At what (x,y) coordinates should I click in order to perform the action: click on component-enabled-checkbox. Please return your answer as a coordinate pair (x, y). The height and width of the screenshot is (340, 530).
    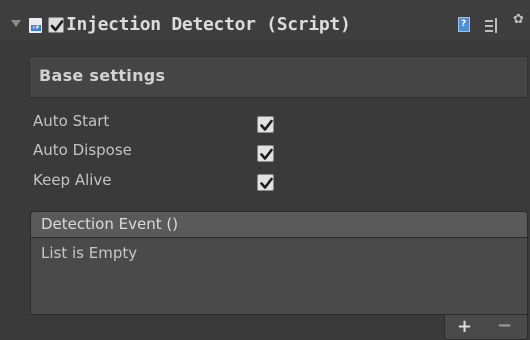
    Looking at the image, I should click on (56, 25).